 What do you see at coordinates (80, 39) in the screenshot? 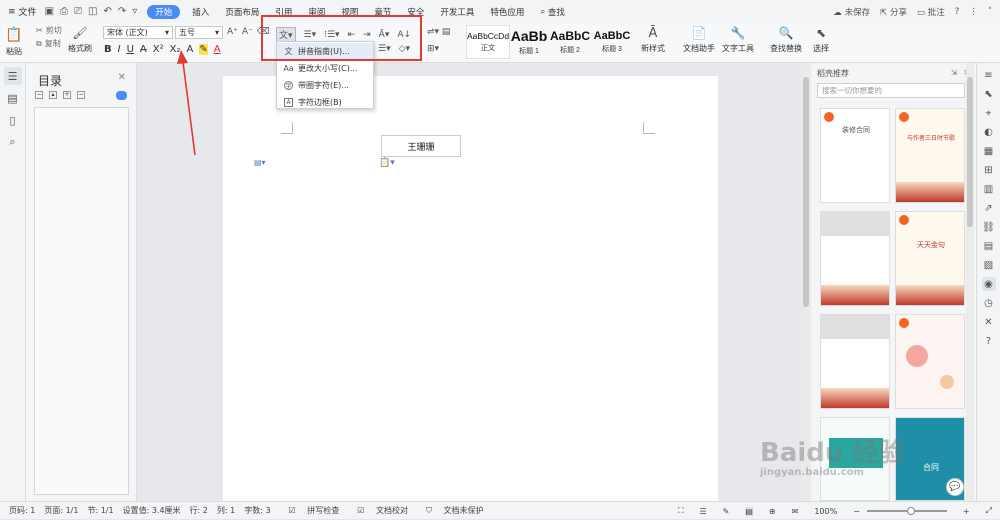
I see `format-painter-button: 🖌 格式刷` at bounding box center [80, 39].